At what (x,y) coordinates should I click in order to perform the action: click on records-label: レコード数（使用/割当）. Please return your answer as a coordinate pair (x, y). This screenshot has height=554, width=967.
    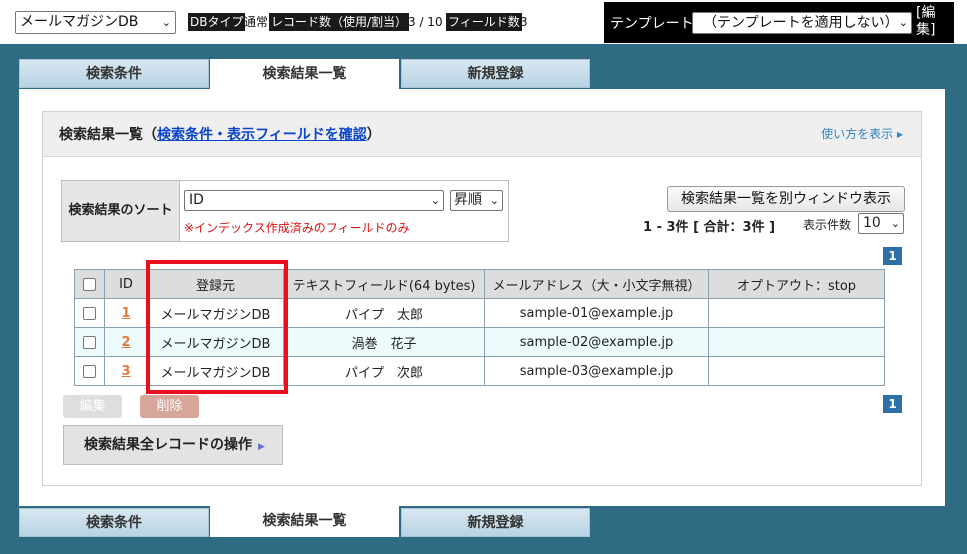
    Looking at the image, I should click on (339, 22).